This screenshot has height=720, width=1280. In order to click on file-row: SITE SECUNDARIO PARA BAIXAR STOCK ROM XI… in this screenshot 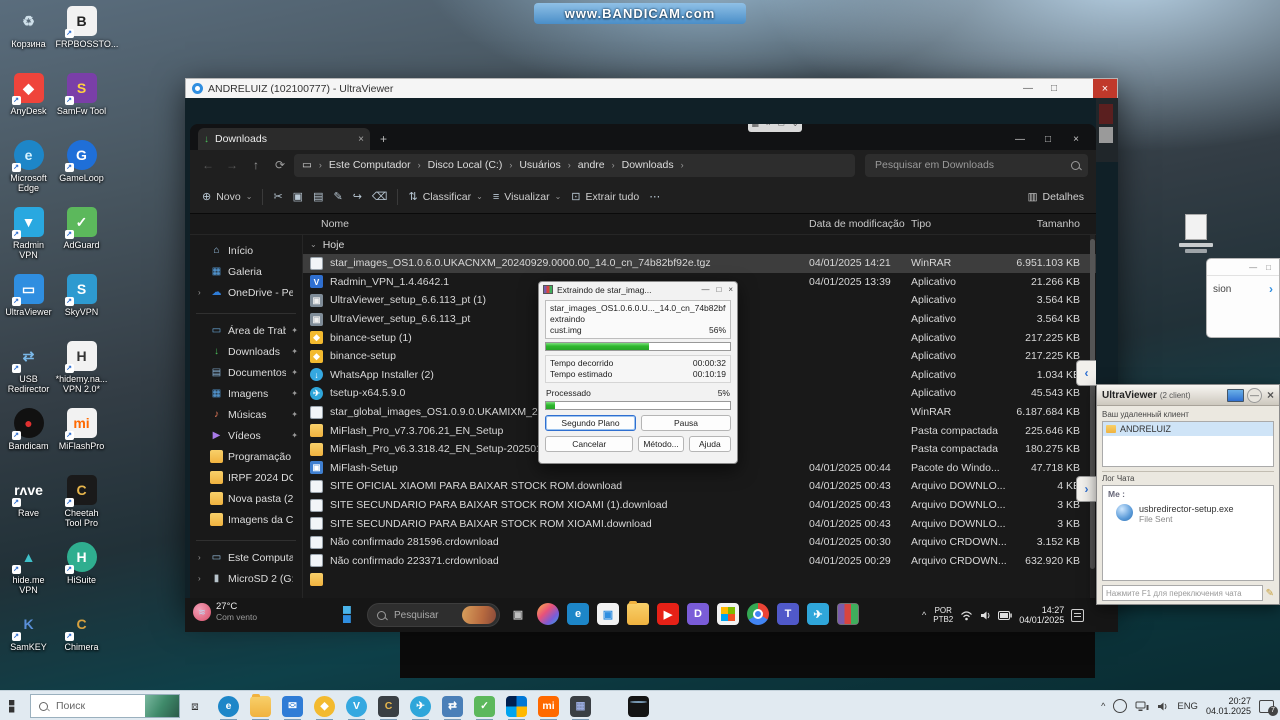, I will do `click(699, 523)`.